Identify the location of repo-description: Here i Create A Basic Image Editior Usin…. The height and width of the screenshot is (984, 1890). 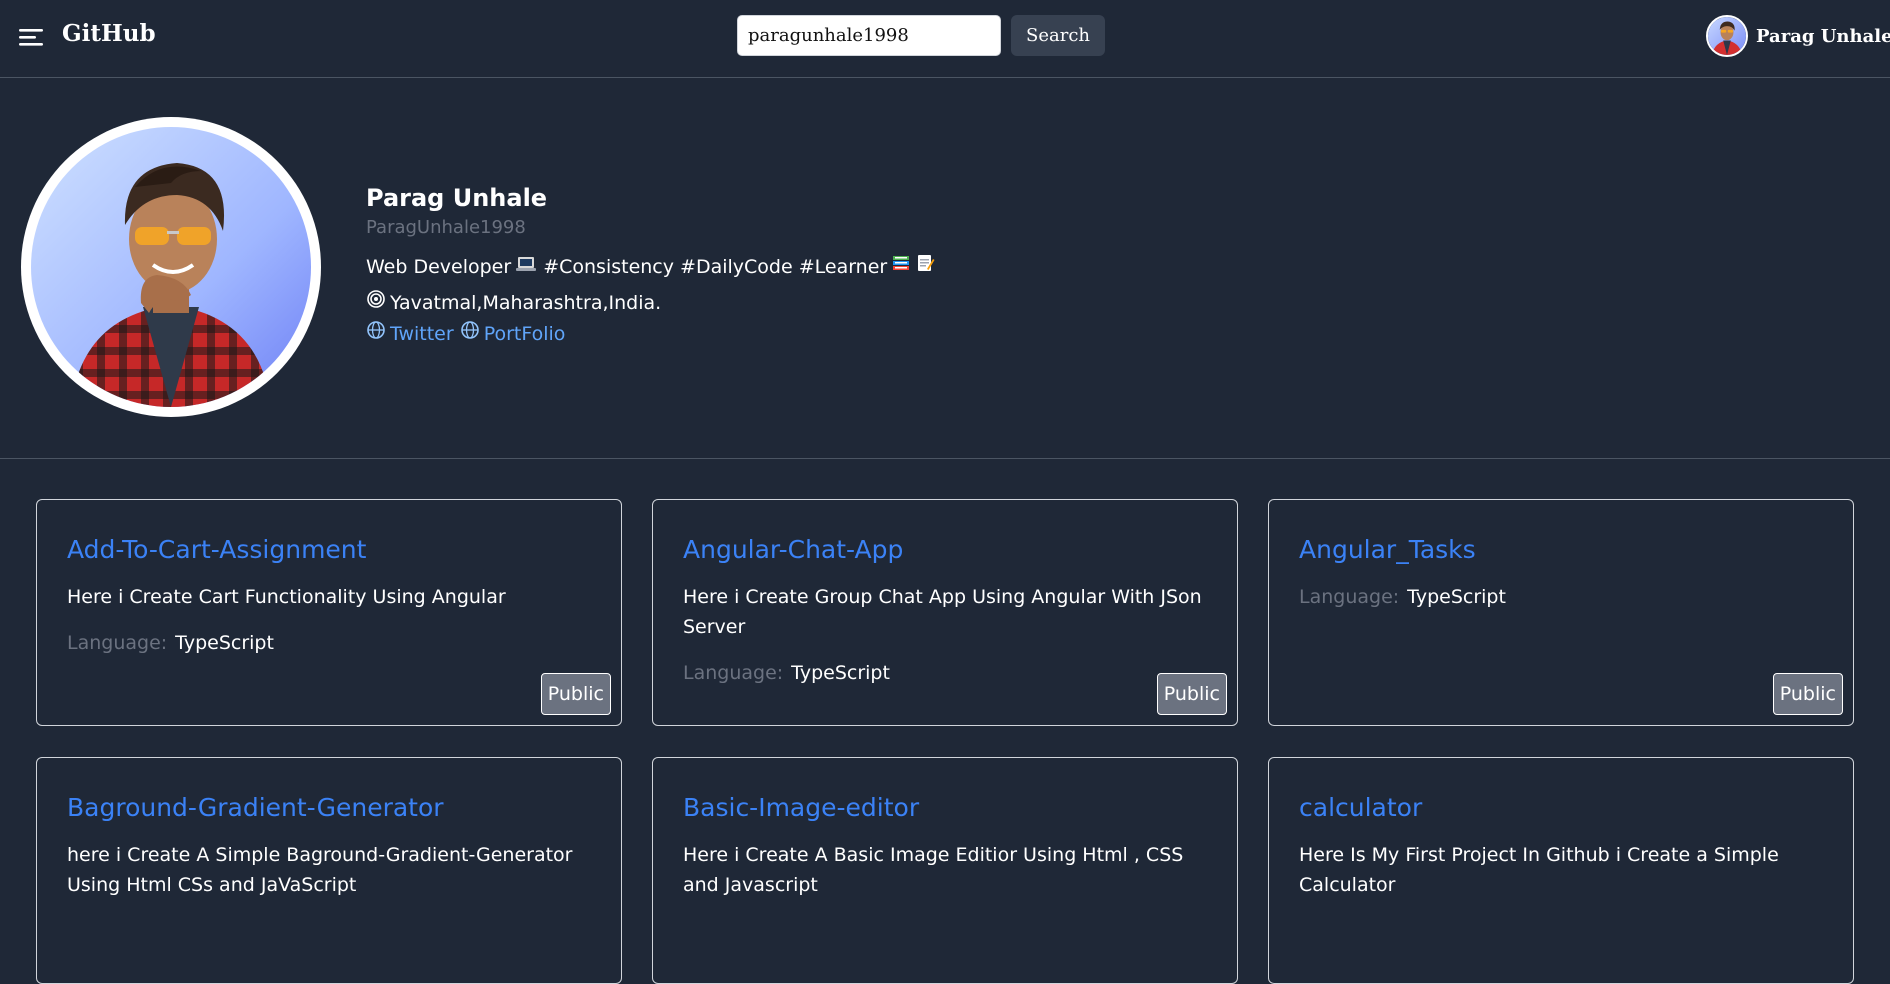
(933, 870).